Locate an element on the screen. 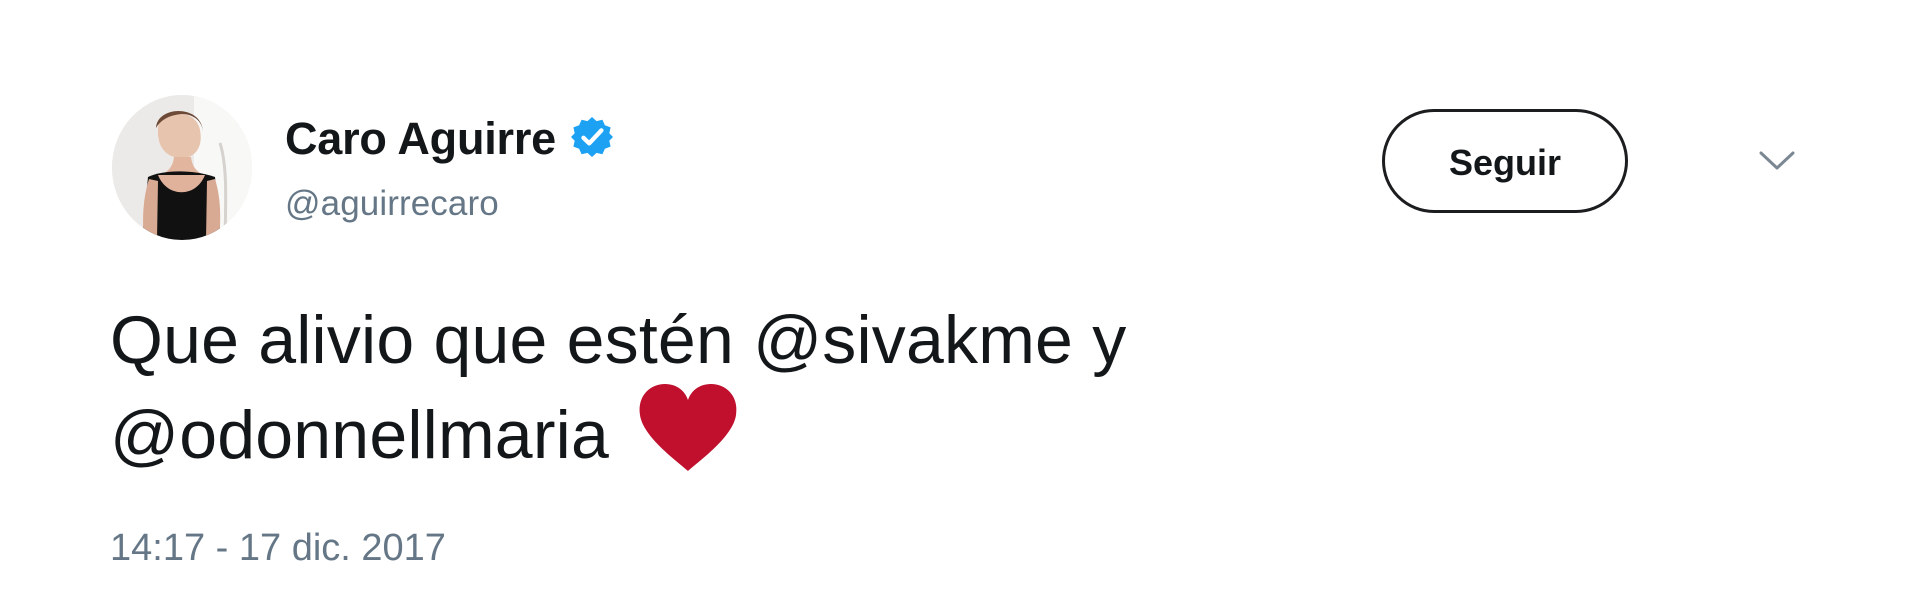 Image resolution: width=1920 pixels, height=614 pixels. display-name-row: Caro Aguirre is located at coordinates (449, 138).